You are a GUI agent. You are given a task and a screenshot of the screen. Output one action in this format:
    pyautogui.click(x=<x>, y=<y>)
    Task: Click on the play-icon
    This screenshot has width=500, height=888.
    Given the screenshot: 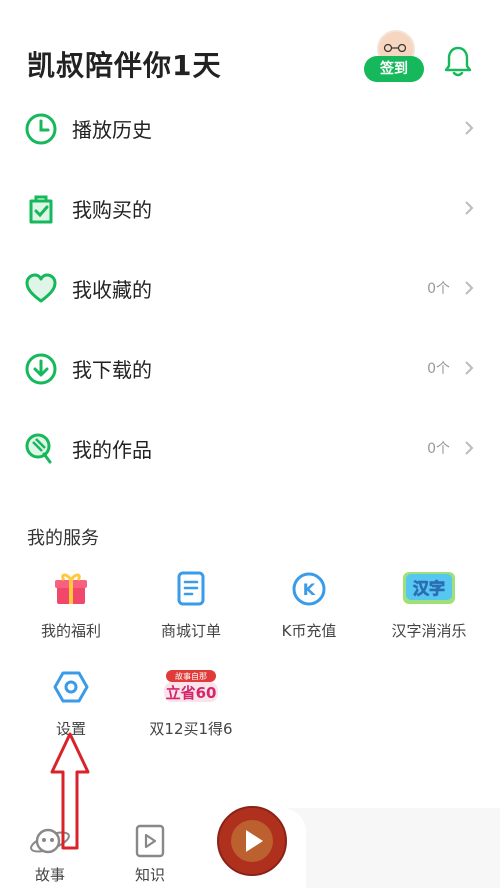 What is the action you would take?
    pyautogui.click(x=252, y=841)
    